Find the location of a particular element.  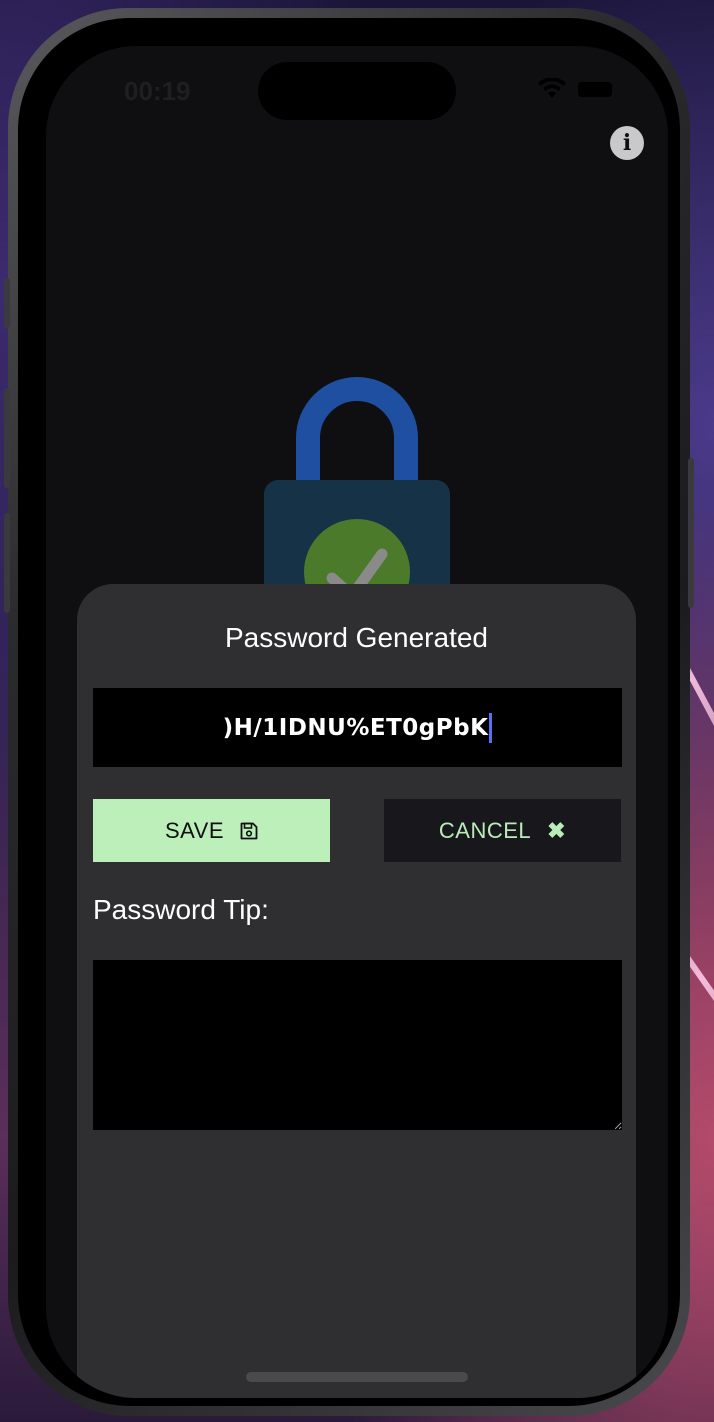

info-button: i is located at coordinates (627, 143).